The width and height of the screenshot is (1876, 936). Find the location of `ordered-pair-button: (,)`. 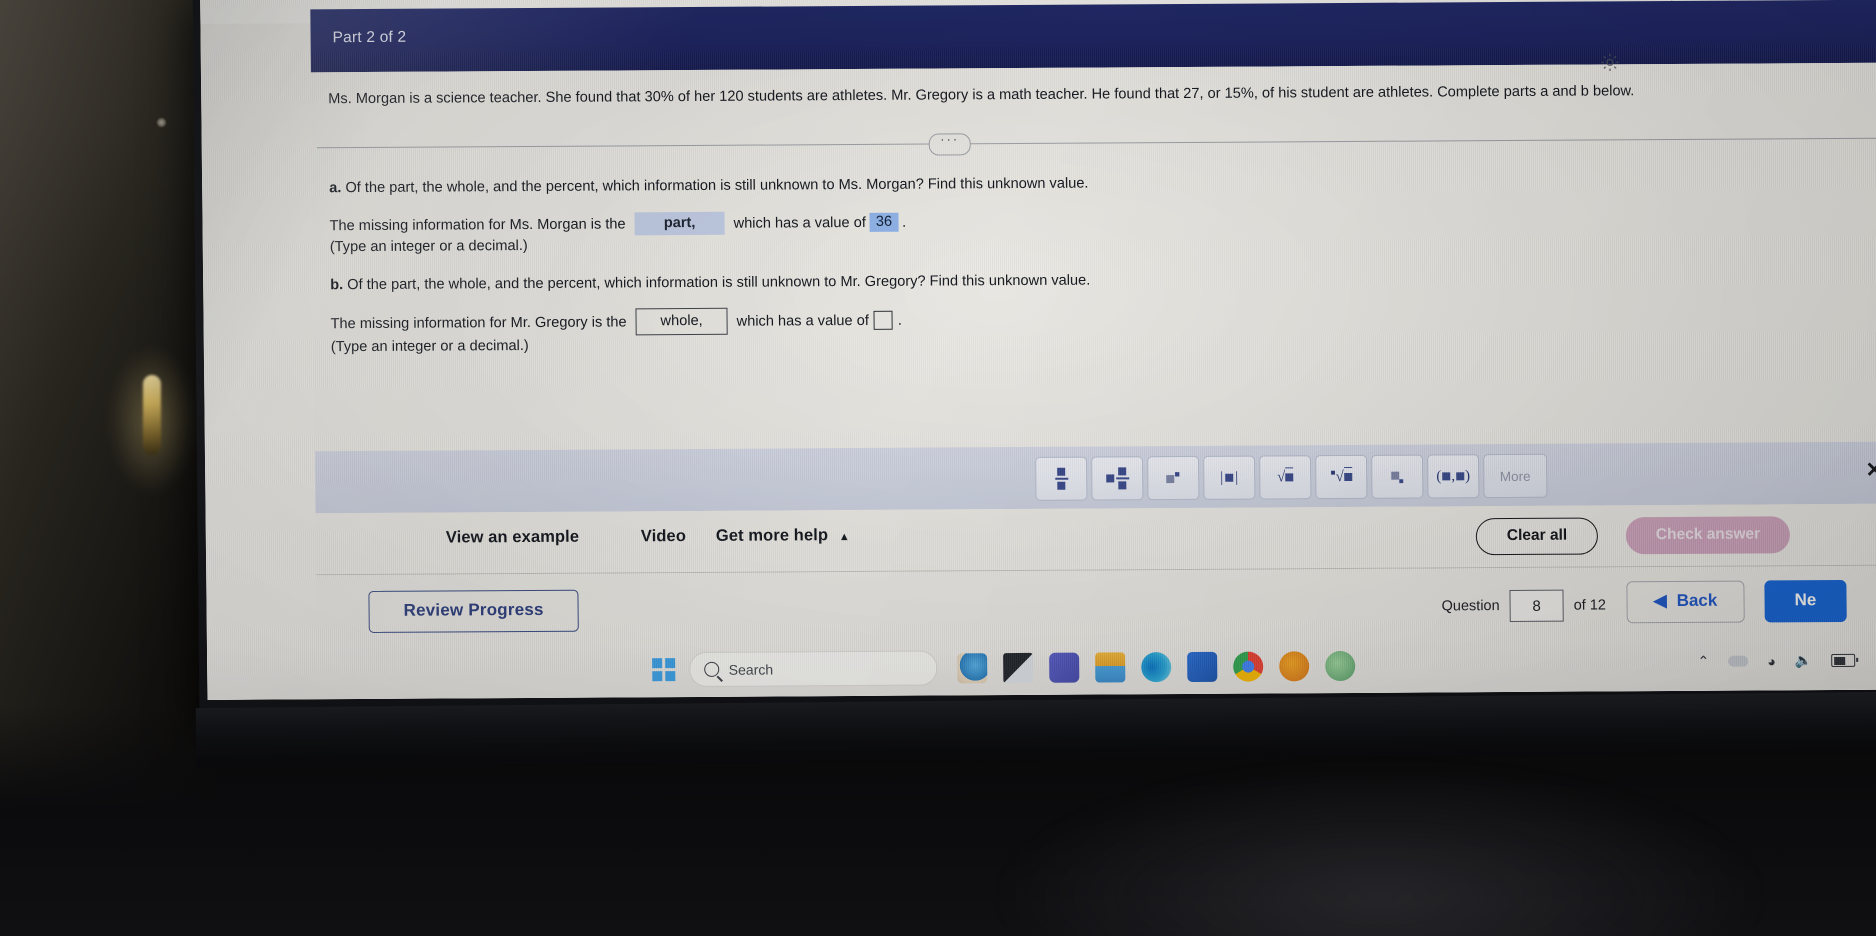

ordered-pair-button: (,) is located at coordinates (1453, 476).